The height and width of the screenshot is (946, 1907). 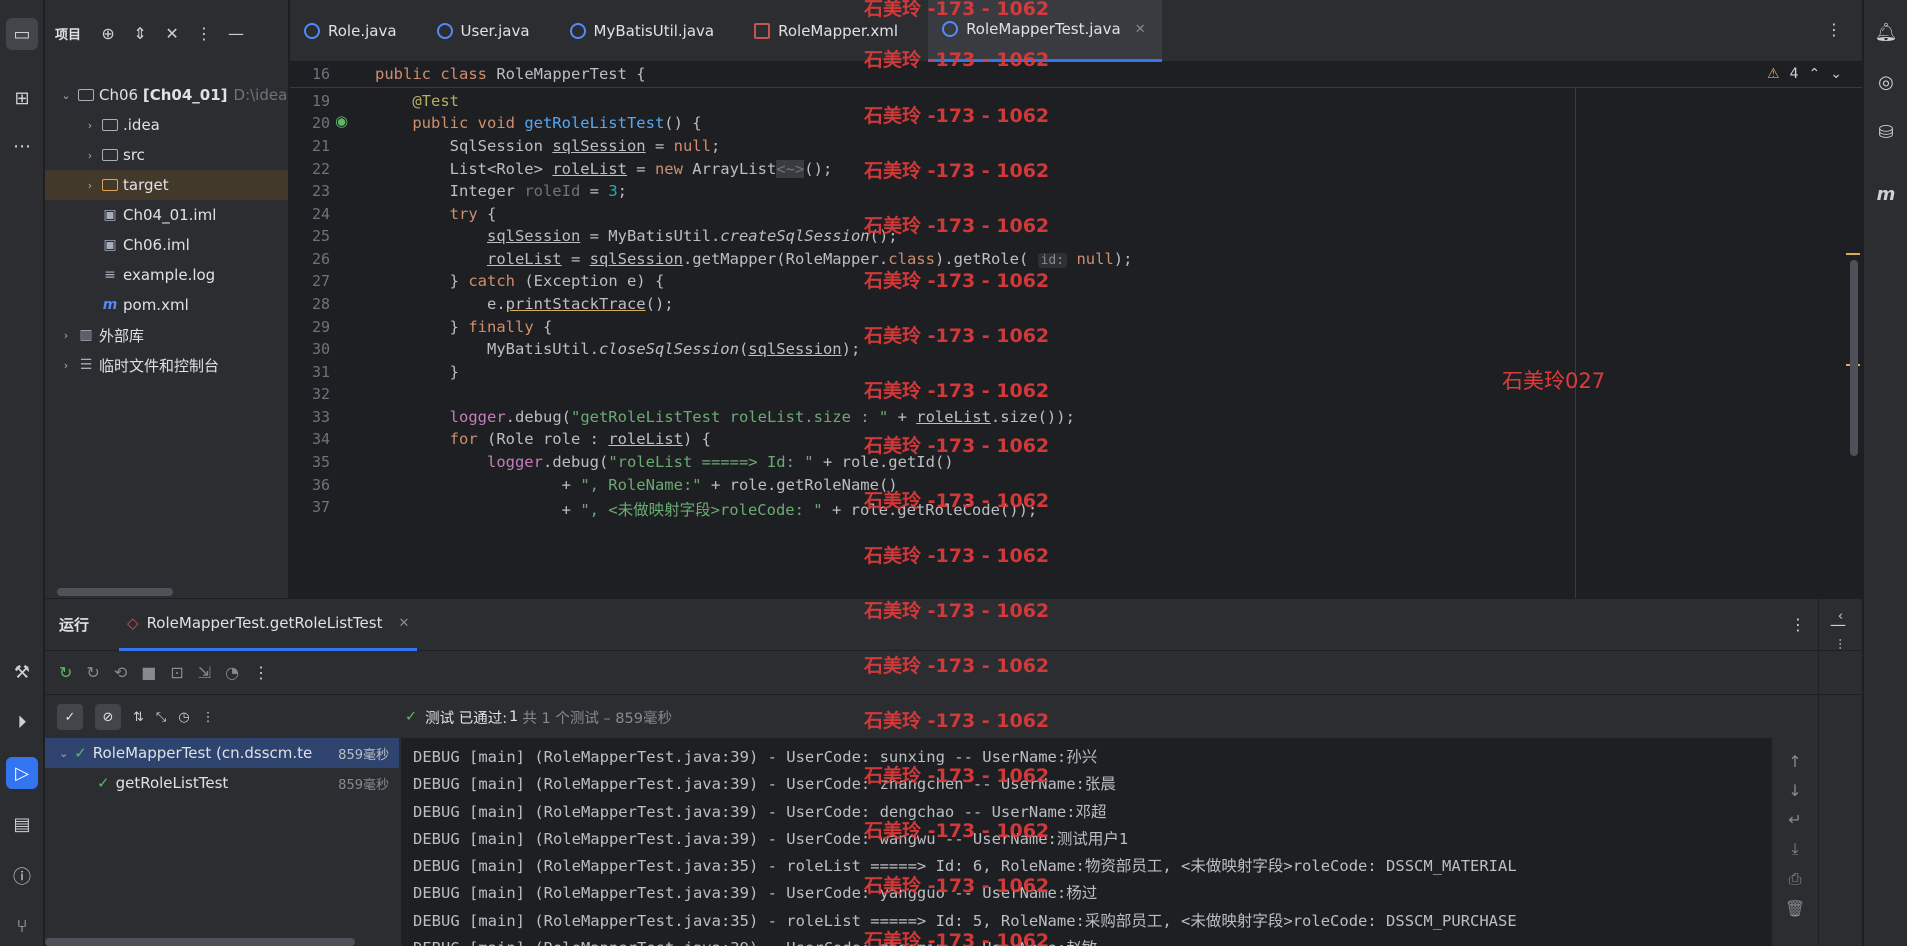 What do you see at coordinates (166, 245) in the screenshot?
I see `tree-item-ch06-iml: ▣ Ch06.iml` at bounding box center [166, 245].